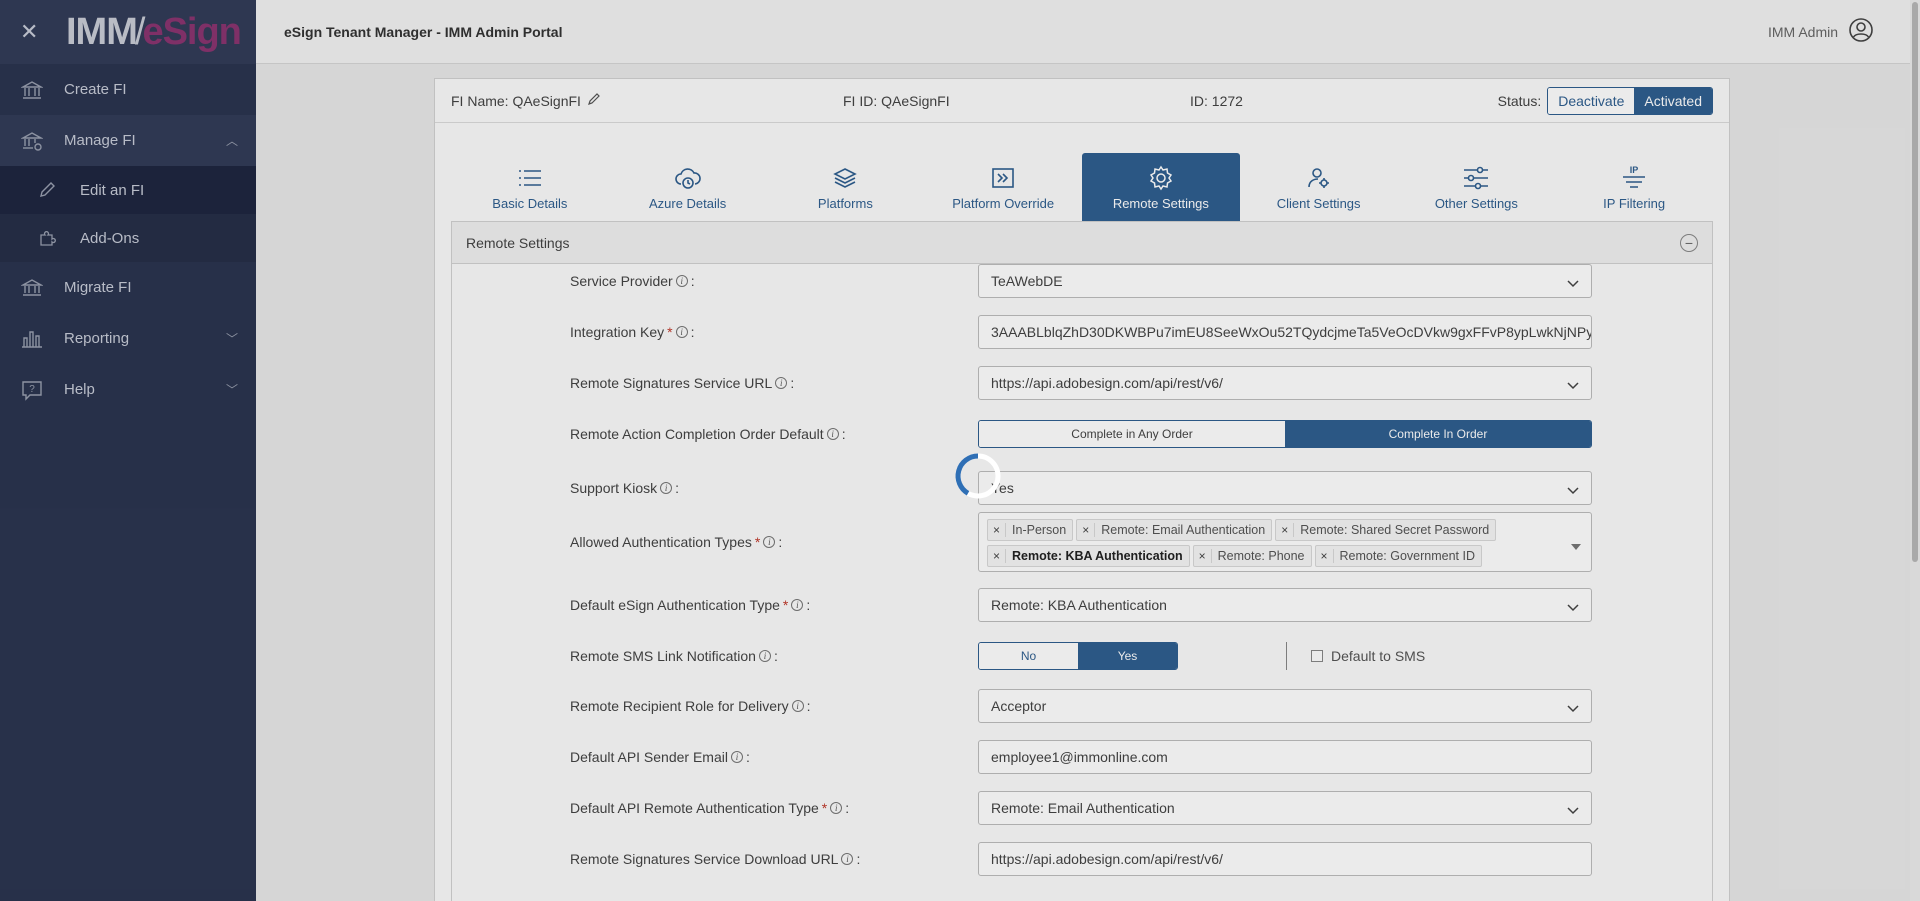 The height and width of the screenshot is (901, 1920). Describe the element at coordinates (978, 476) in the screenshot. I see `loading-spinner-icon` at that location.